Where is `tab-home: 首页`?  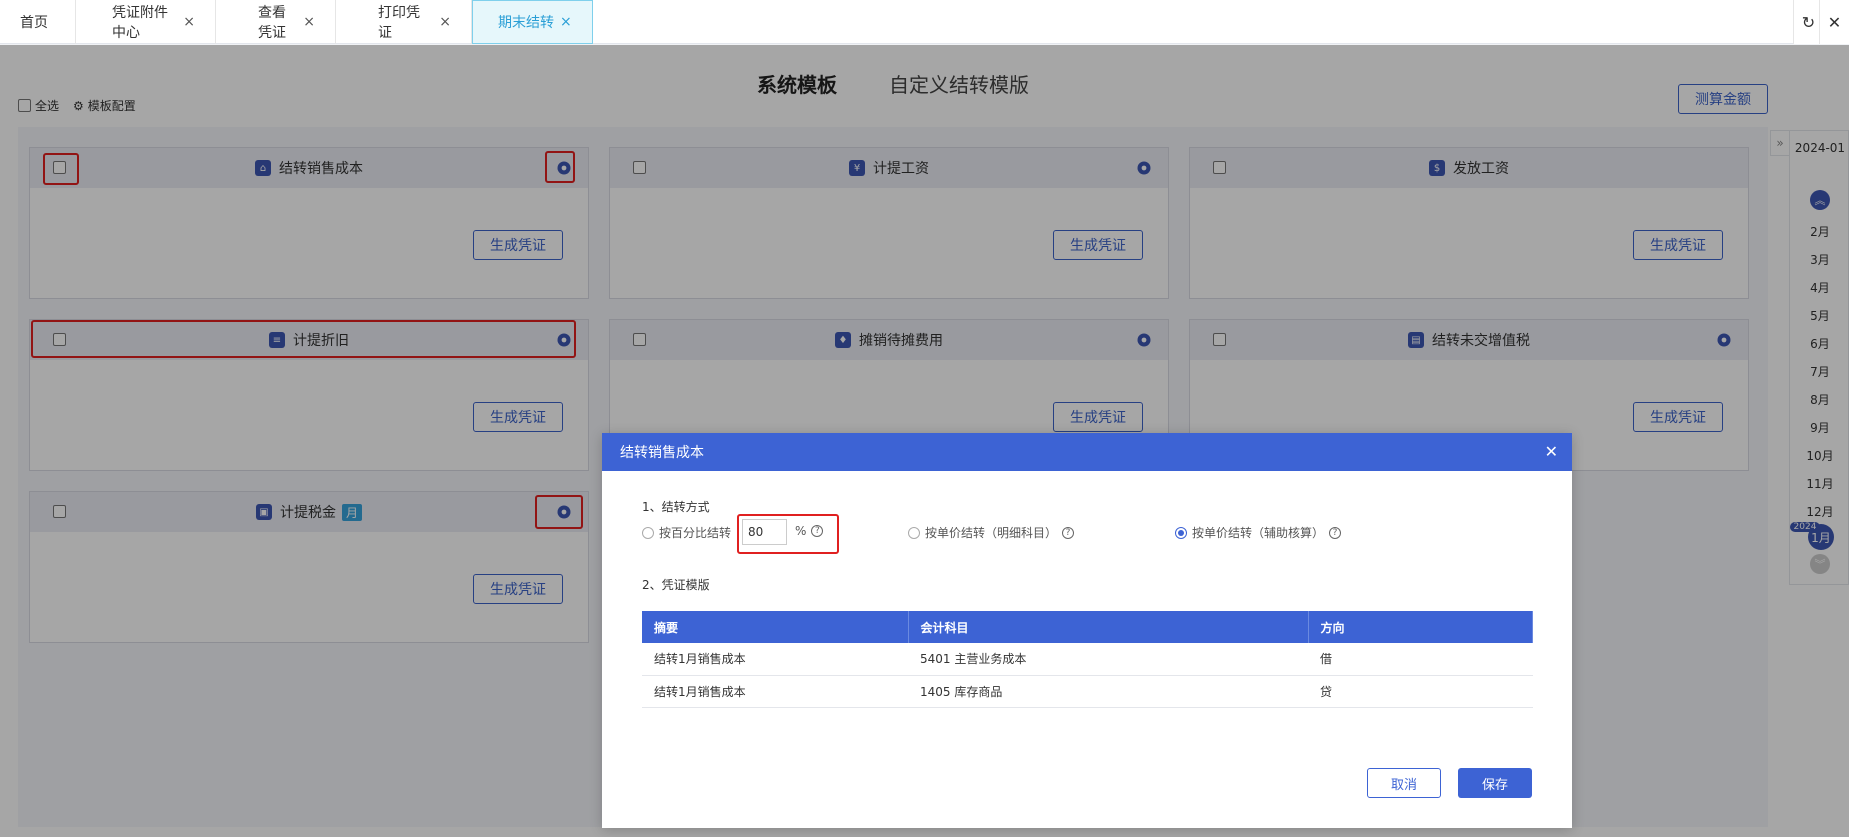
tab-home: 首页 is located at coordinates (38, 22).